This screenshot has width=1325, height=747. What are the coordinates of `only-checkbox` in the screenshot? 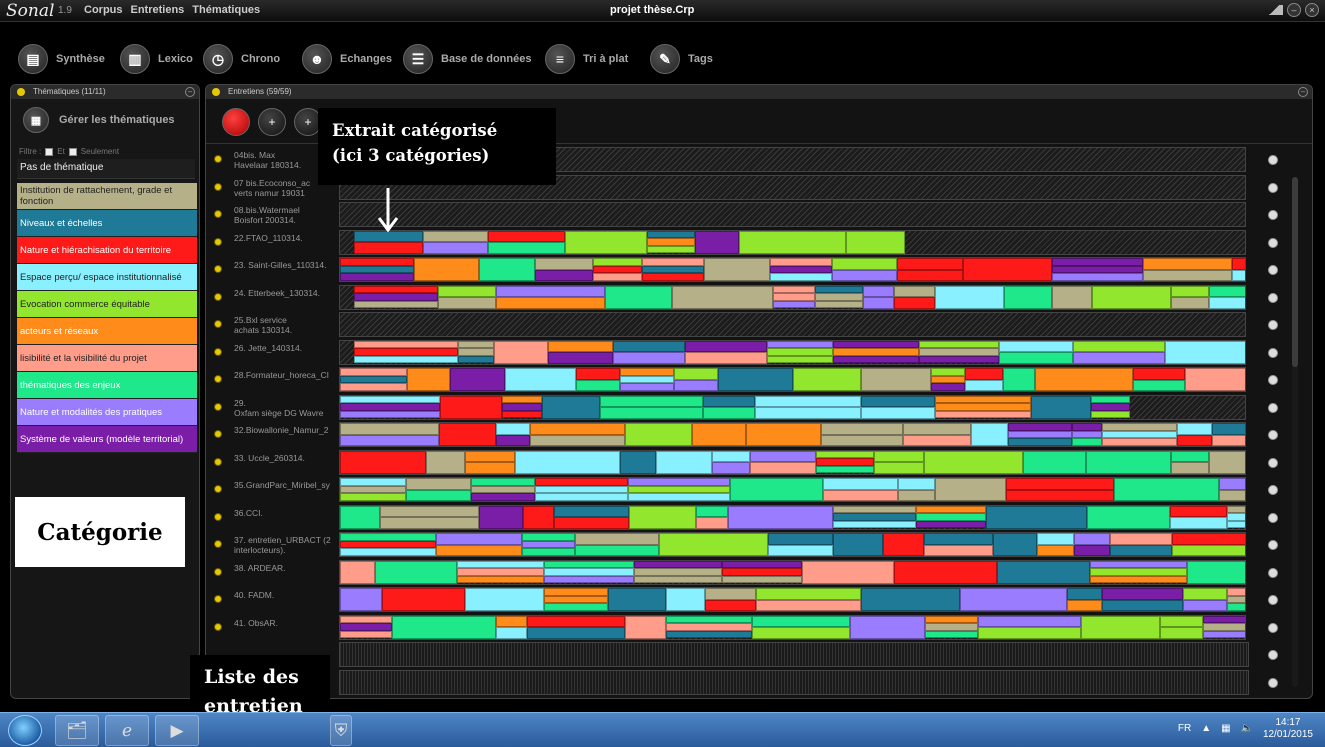 It's located at (72, 151).